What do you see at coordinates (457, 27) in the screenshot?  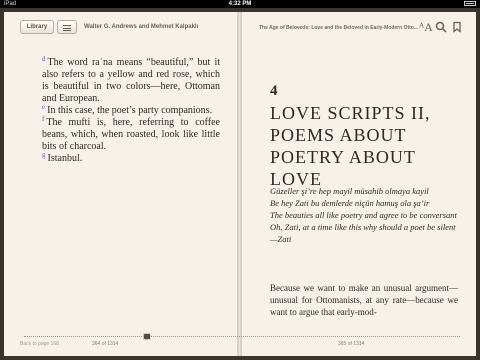 I see `bookmark-icon` at bounding box center [457, 27].